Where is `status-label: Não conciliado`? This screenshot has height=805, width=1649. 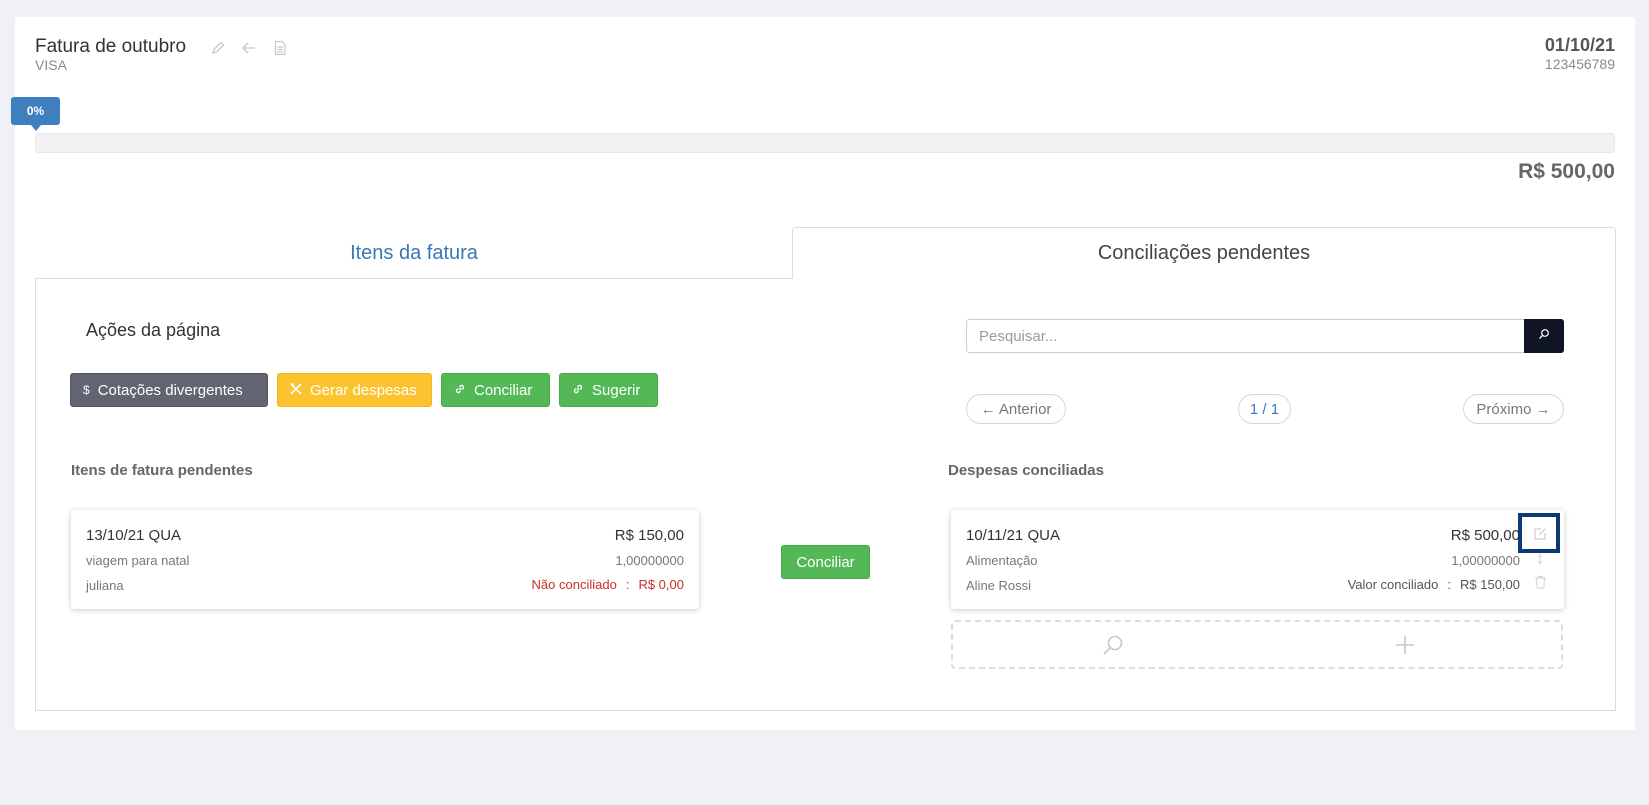 status-label: Não conciliado is located at coordinates (574, 584).